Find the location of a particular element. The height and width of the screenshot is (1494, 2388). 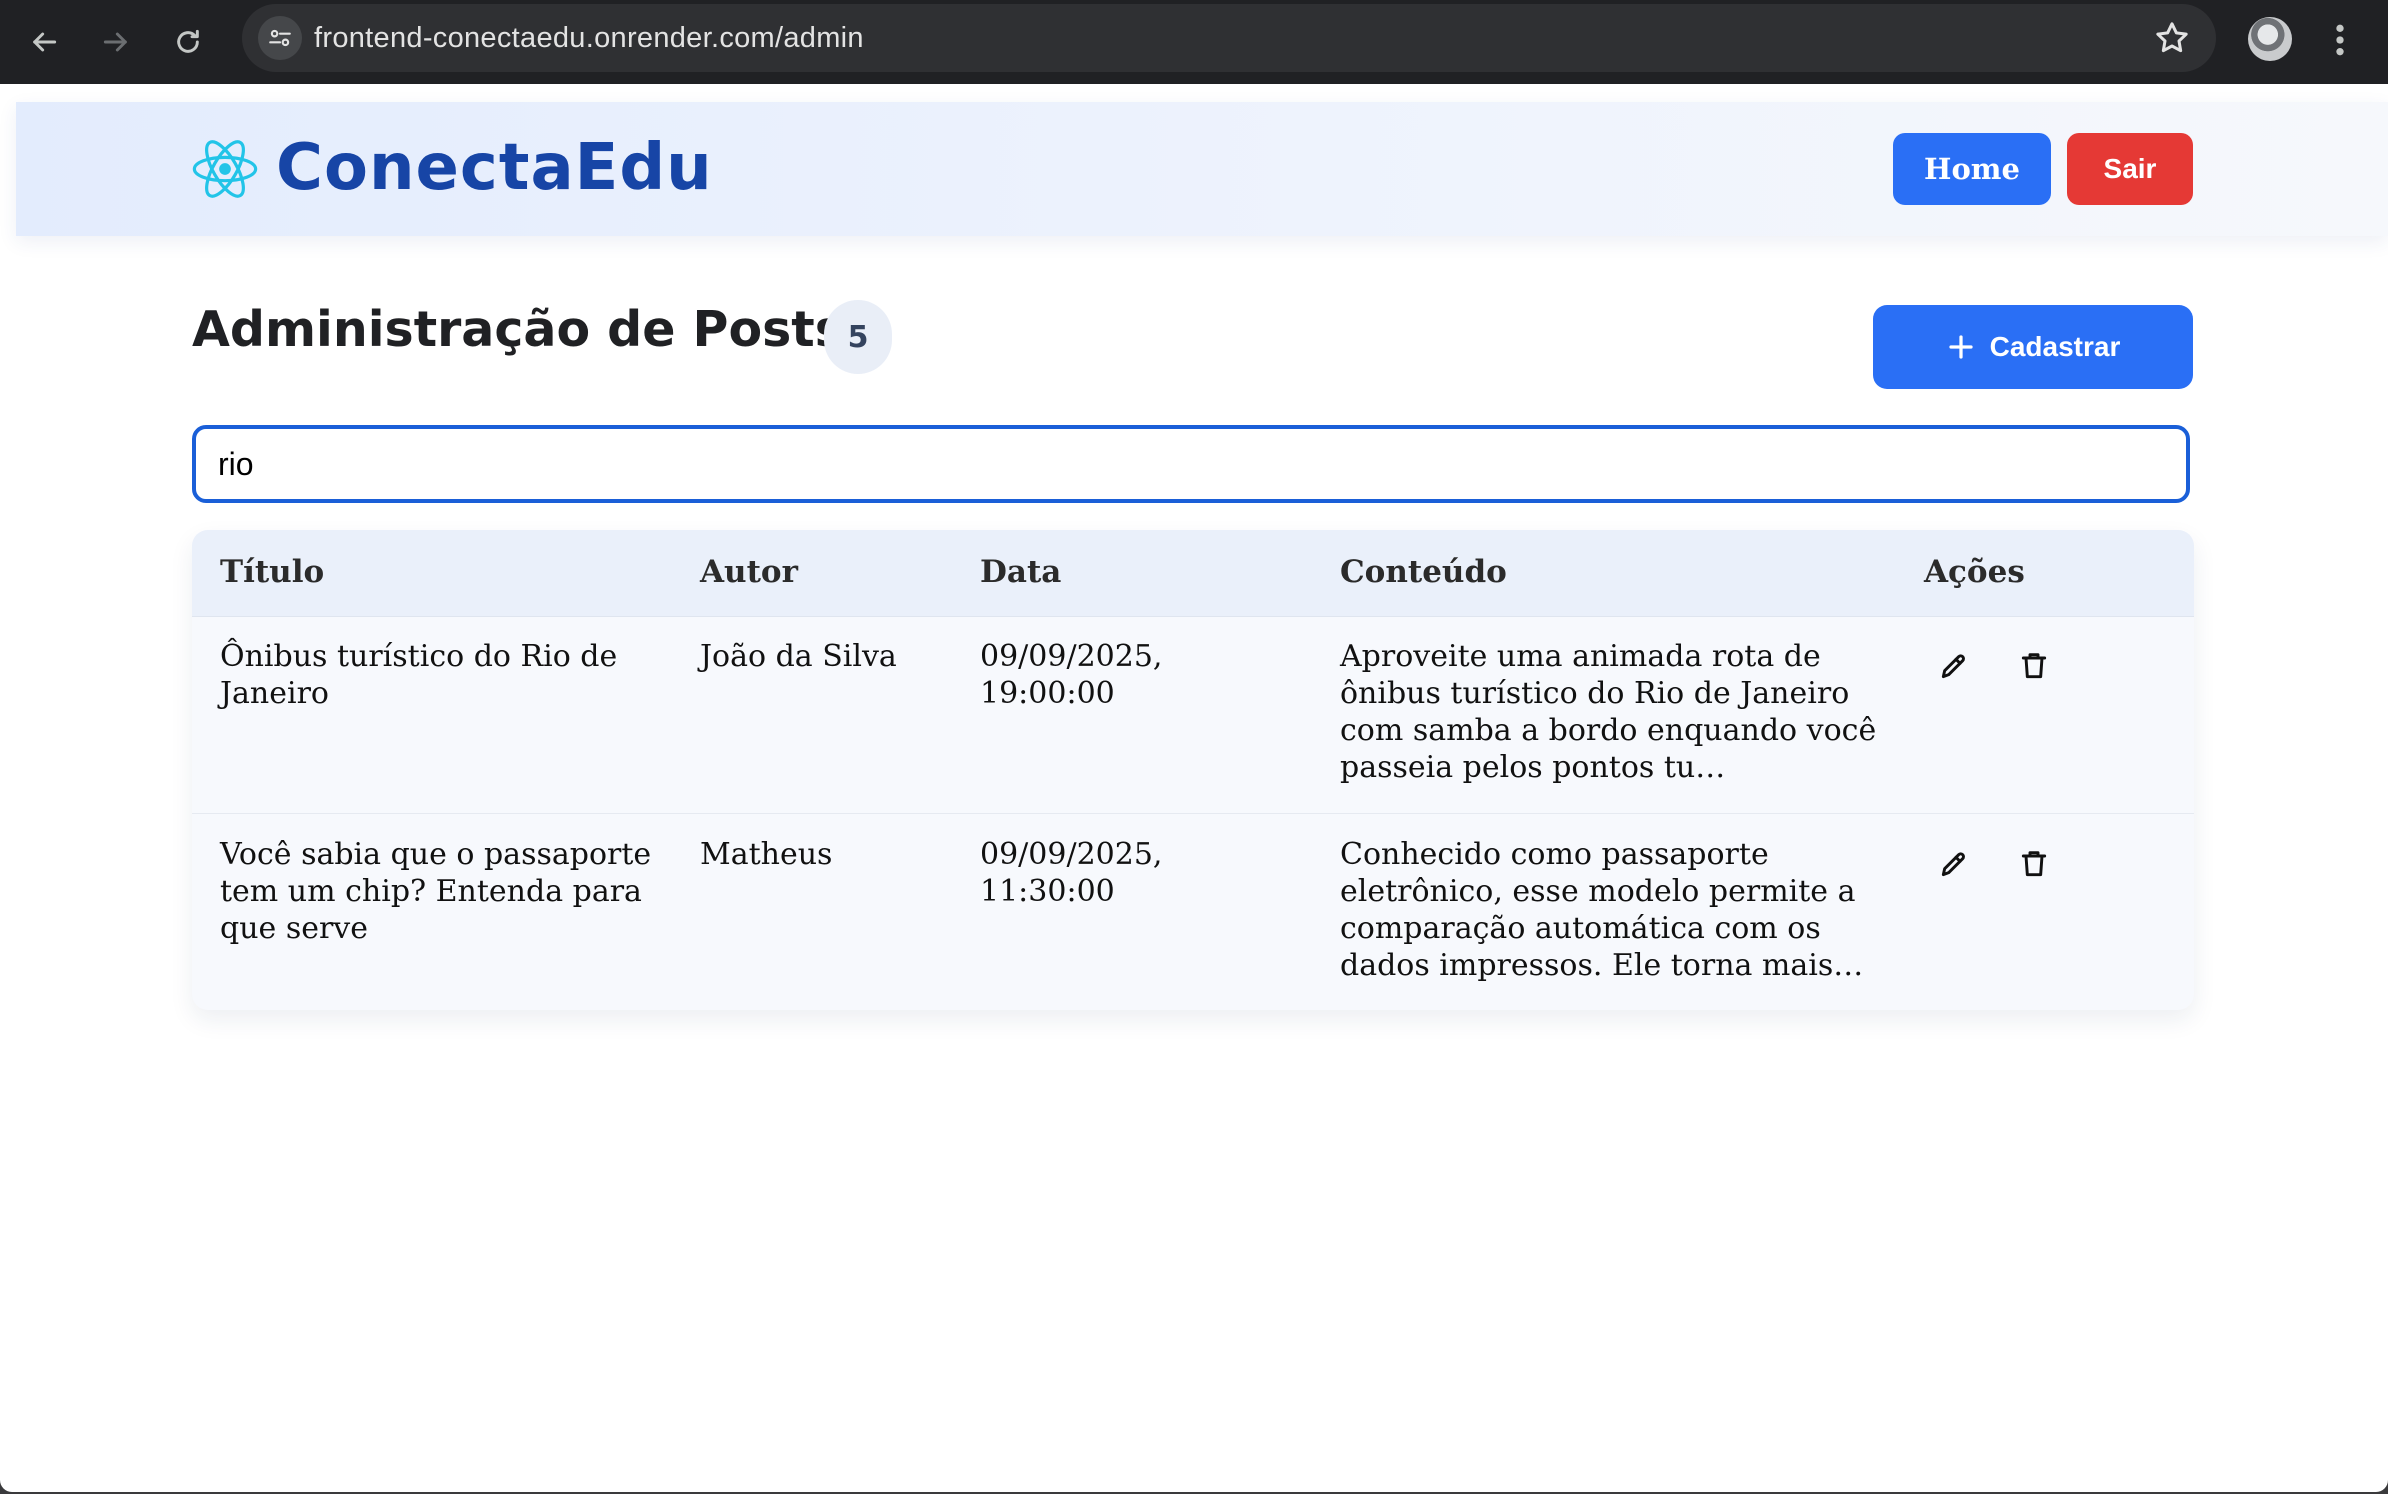

column-header-date: Data is located at coordinates (1021, 572).